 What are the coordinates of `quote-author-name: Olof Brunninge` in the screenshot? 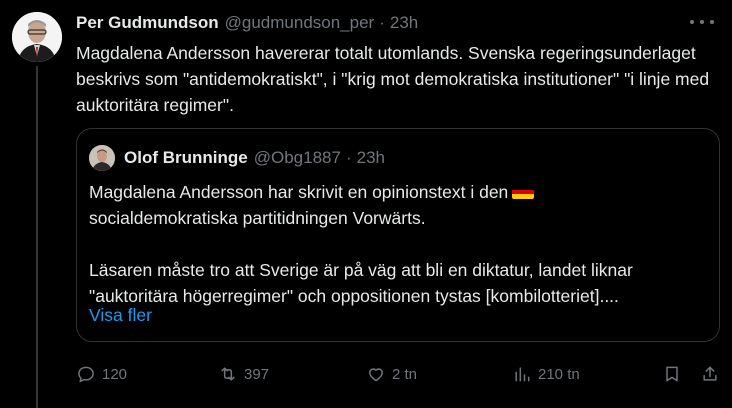 It's located at (186, 158).